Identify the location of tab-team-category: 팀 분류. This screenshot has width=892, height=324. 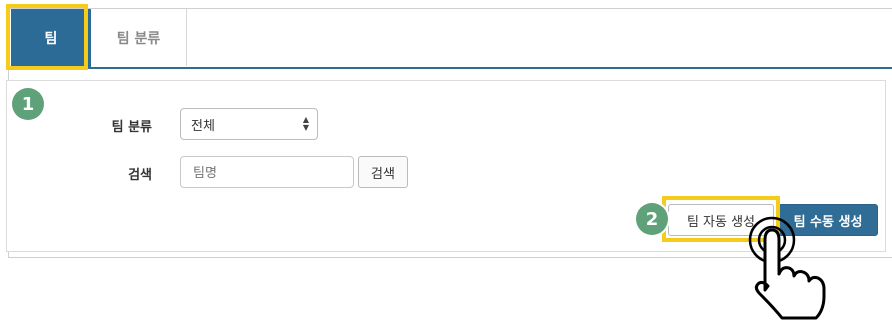
(139, 37).